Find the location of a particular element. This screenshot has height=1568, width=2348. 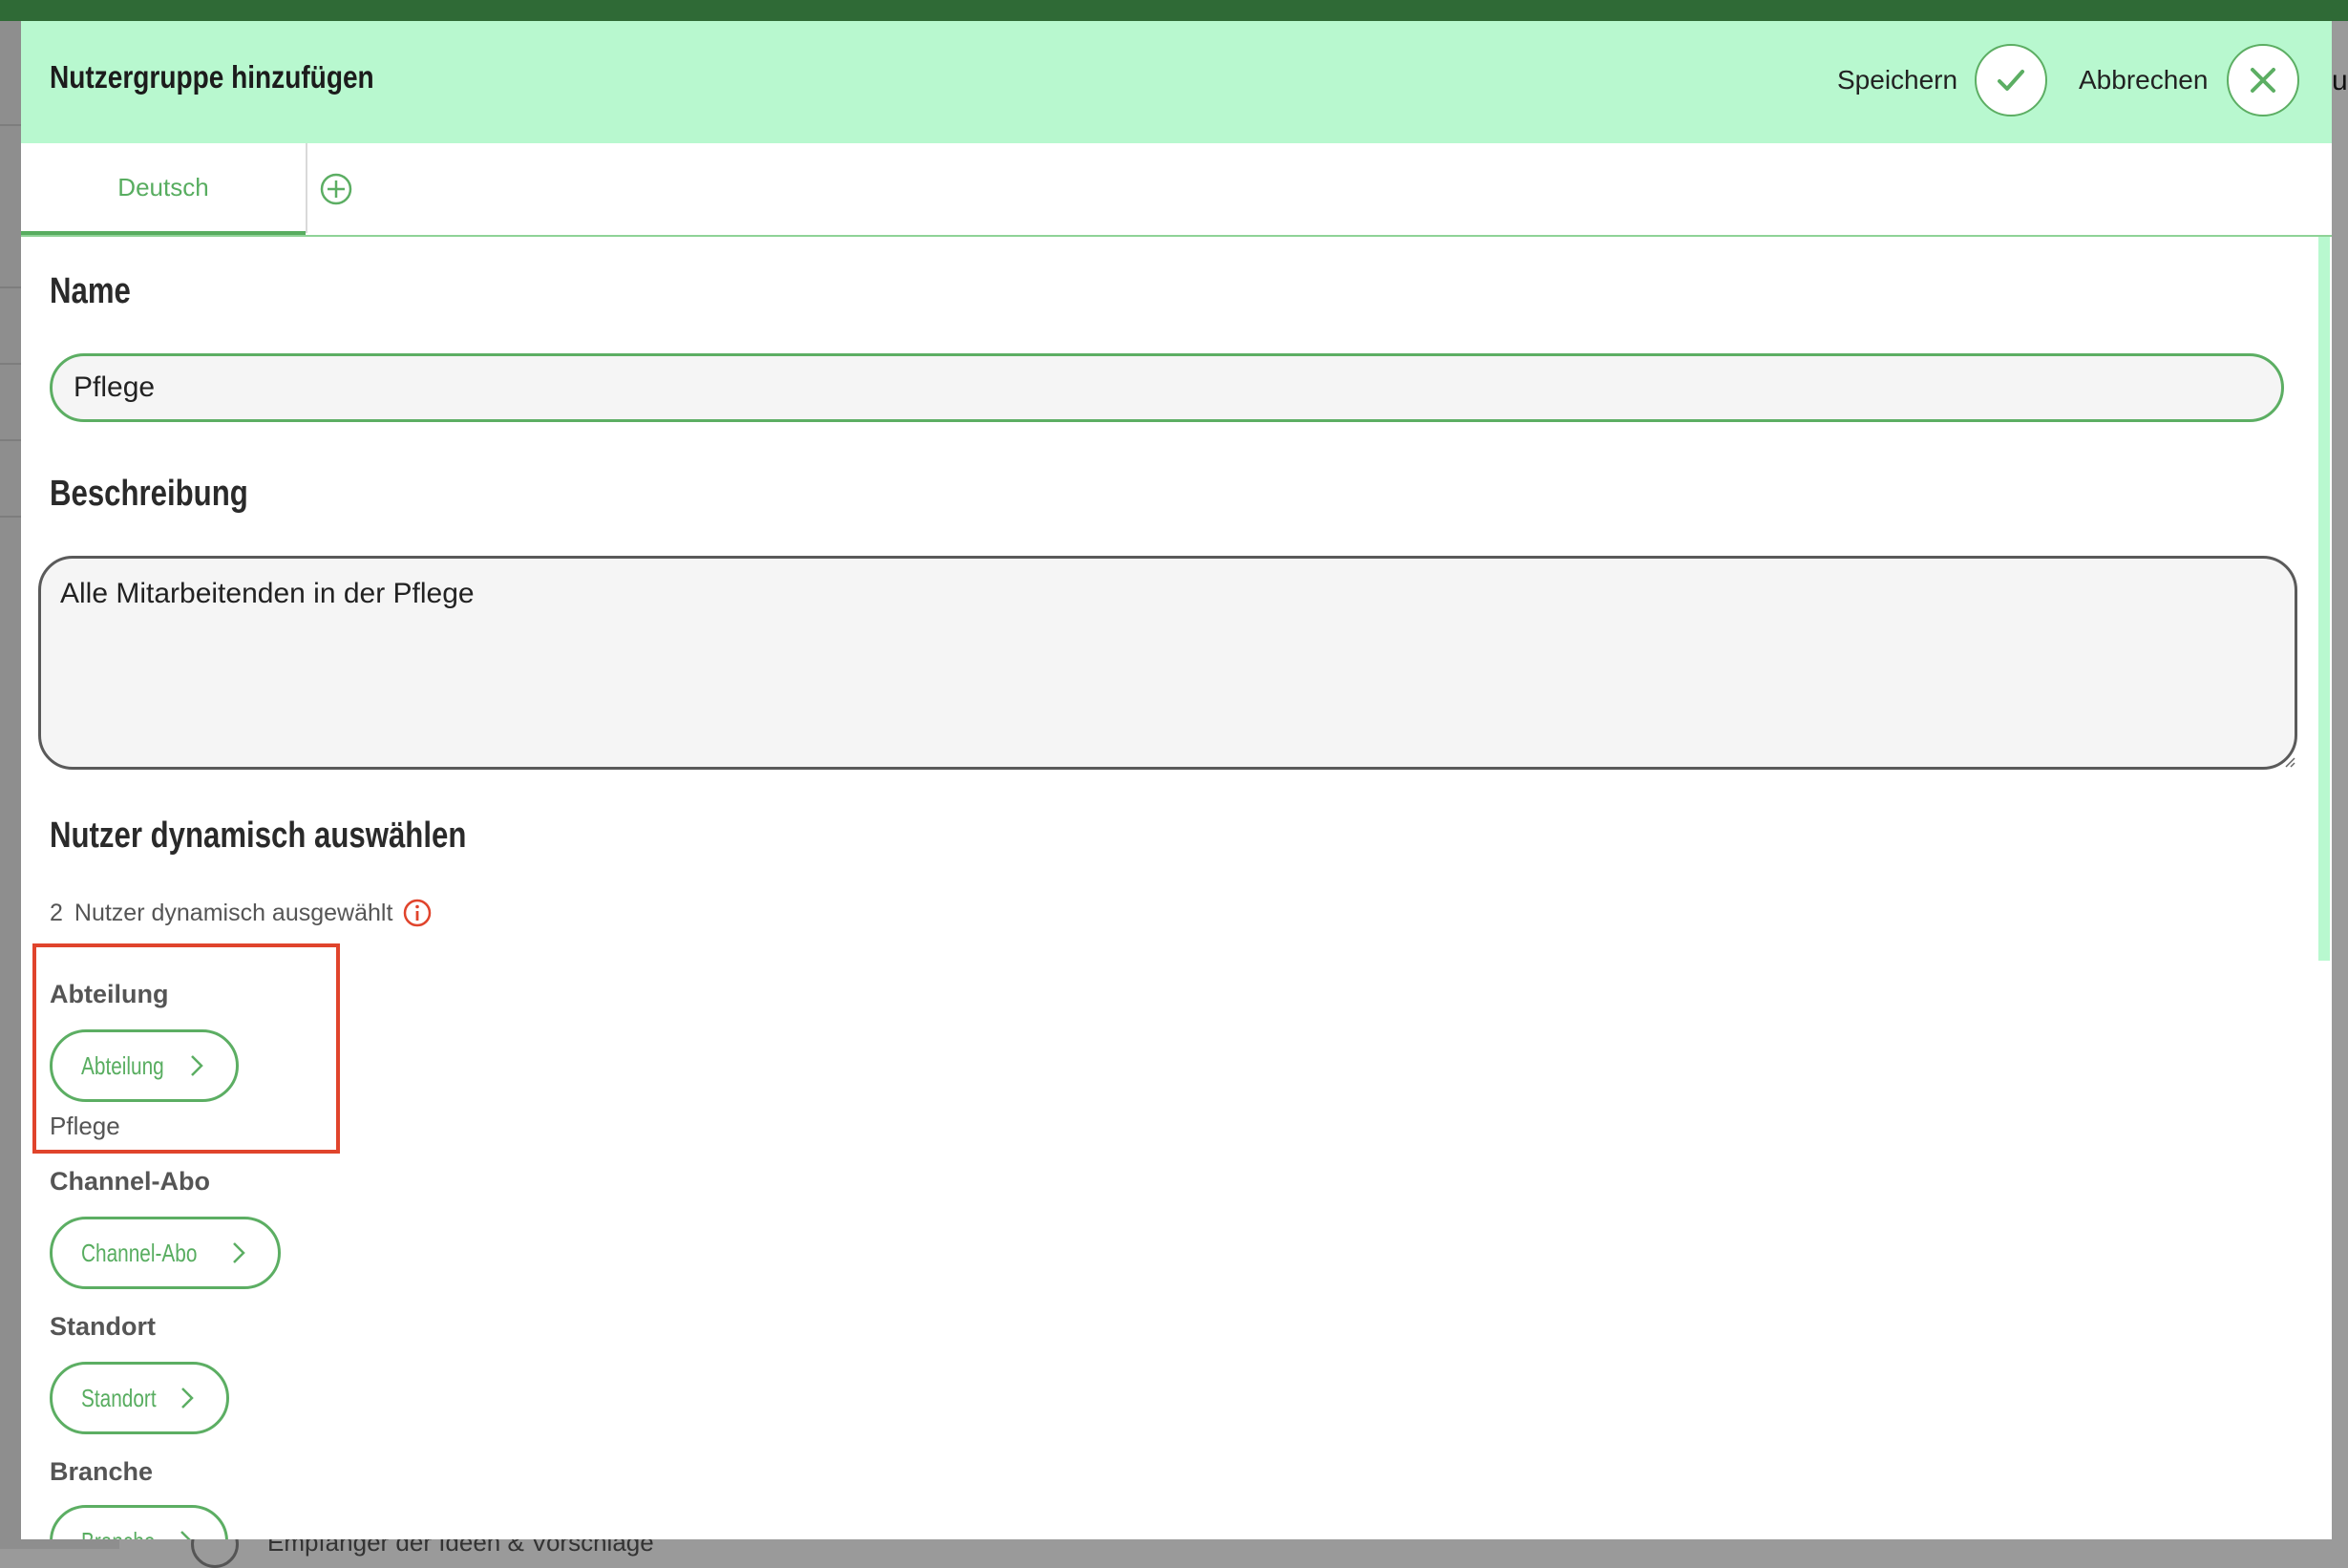

cancel-button is located at coordinates (2263, 80).